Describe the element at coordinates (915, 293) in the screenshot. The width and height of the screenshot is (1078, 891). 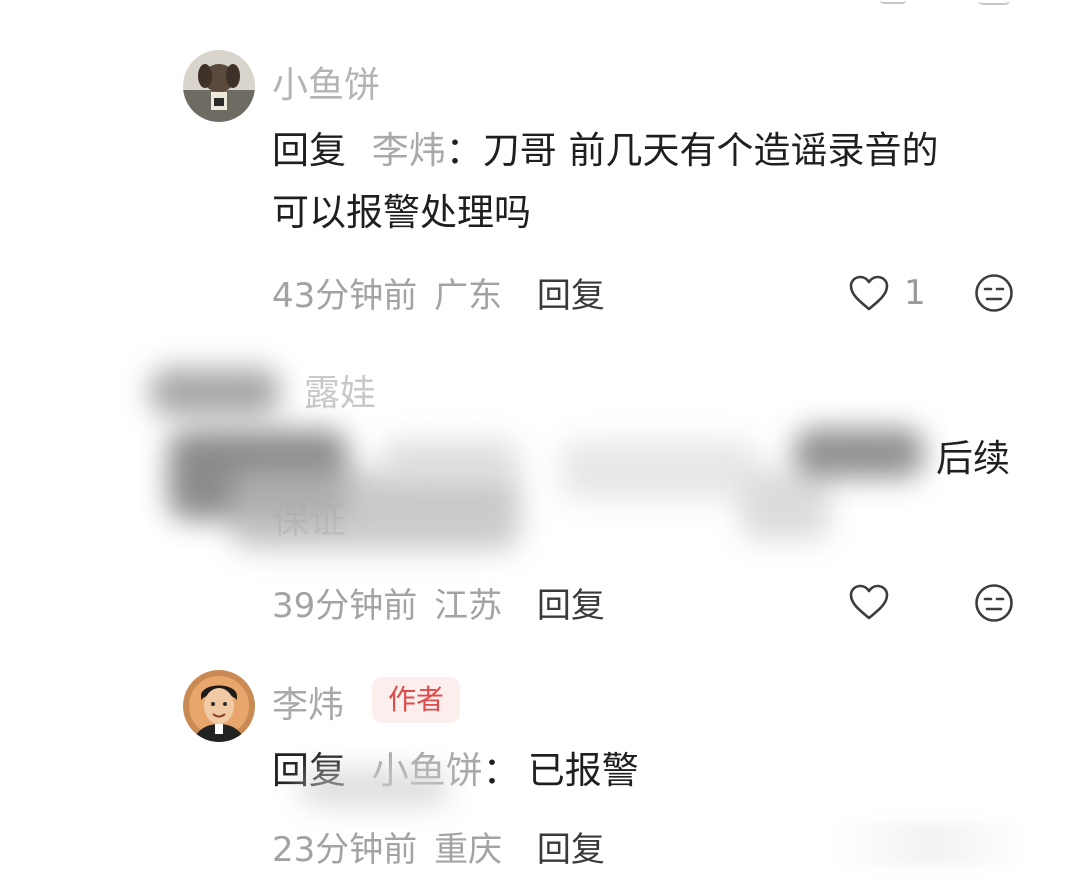
I see `like-count: 1` at that location.